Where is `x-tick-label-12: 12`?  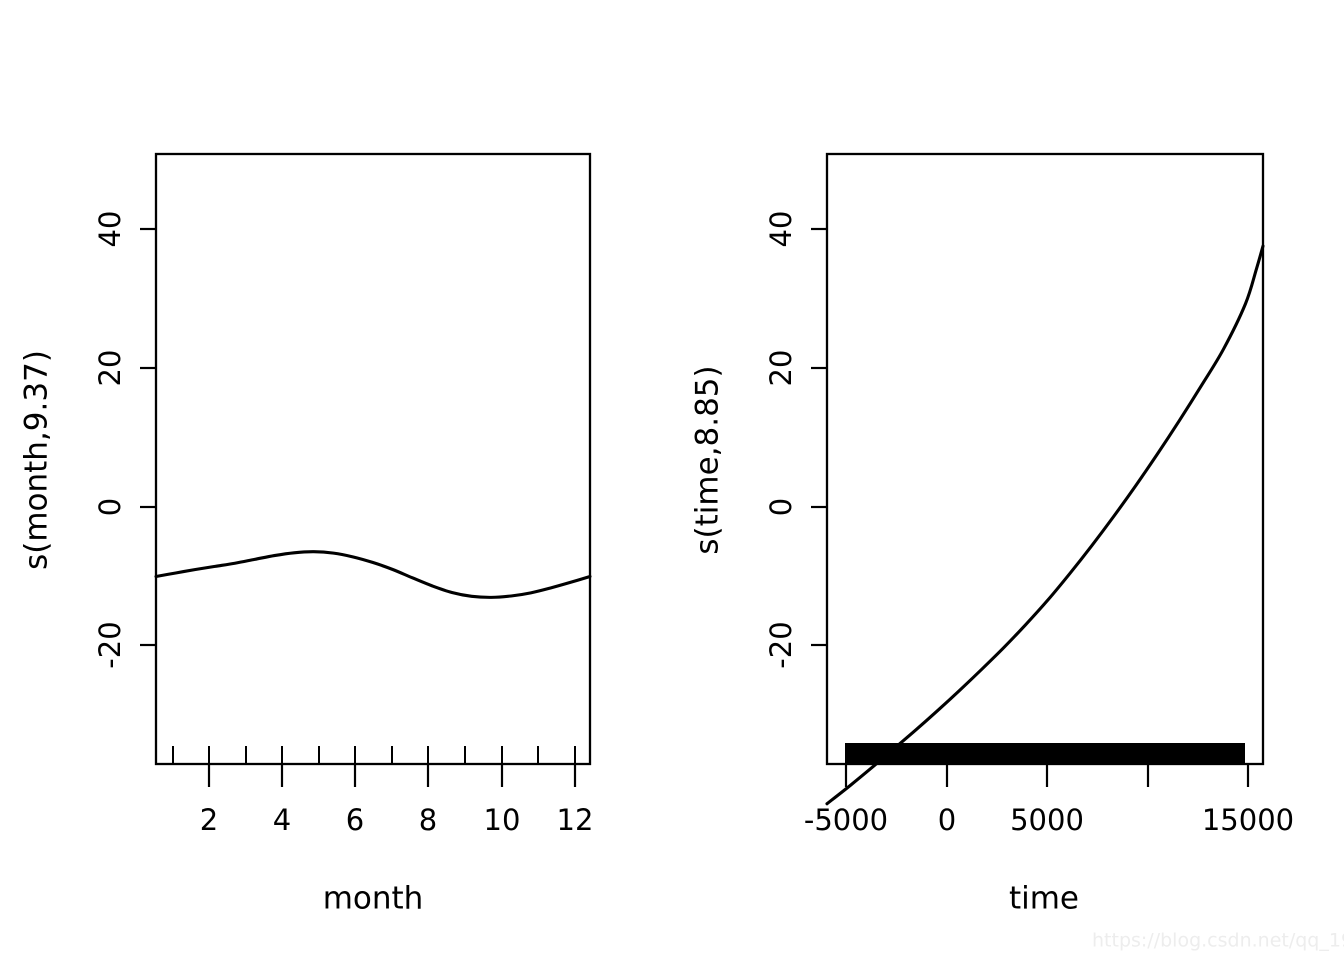
x-tick-label-12: 12 is located at coordinates (575, 820).